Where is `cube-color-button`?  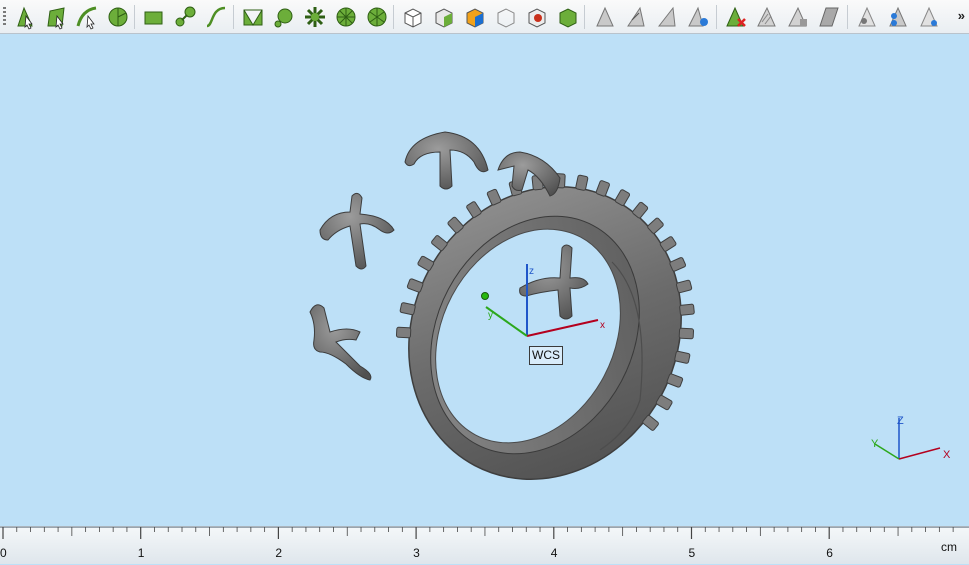 cube-color-button is located at coordinates (475, 17).